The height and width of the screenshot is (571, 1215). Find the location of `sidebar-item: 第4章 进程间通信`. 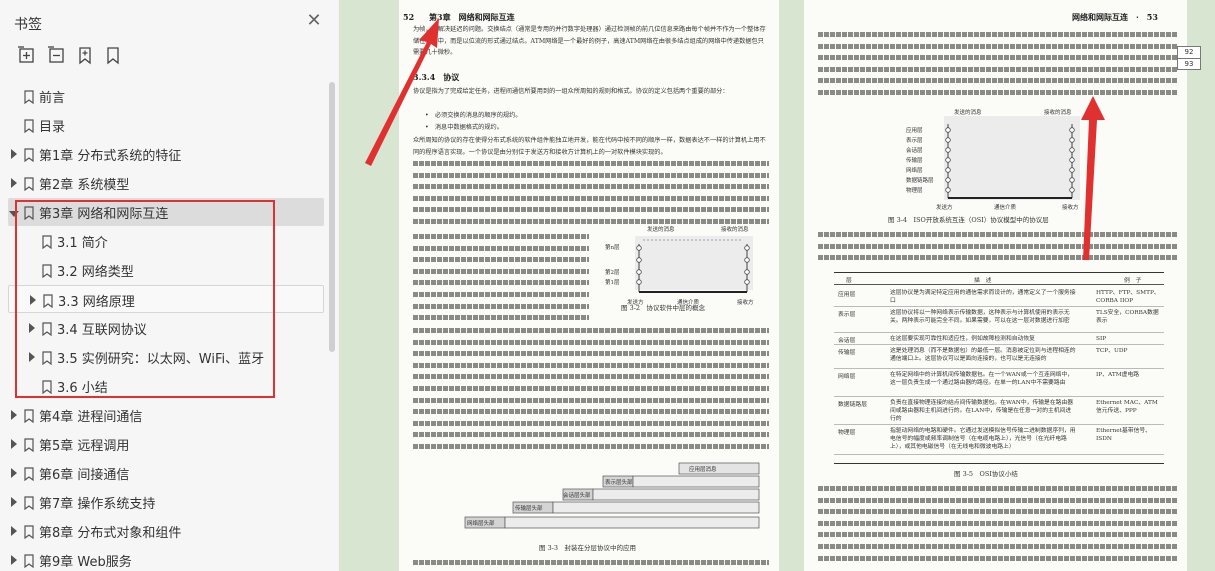

sidebar-item: 第4章 进程间通信 is located at coordinates (166, 415).